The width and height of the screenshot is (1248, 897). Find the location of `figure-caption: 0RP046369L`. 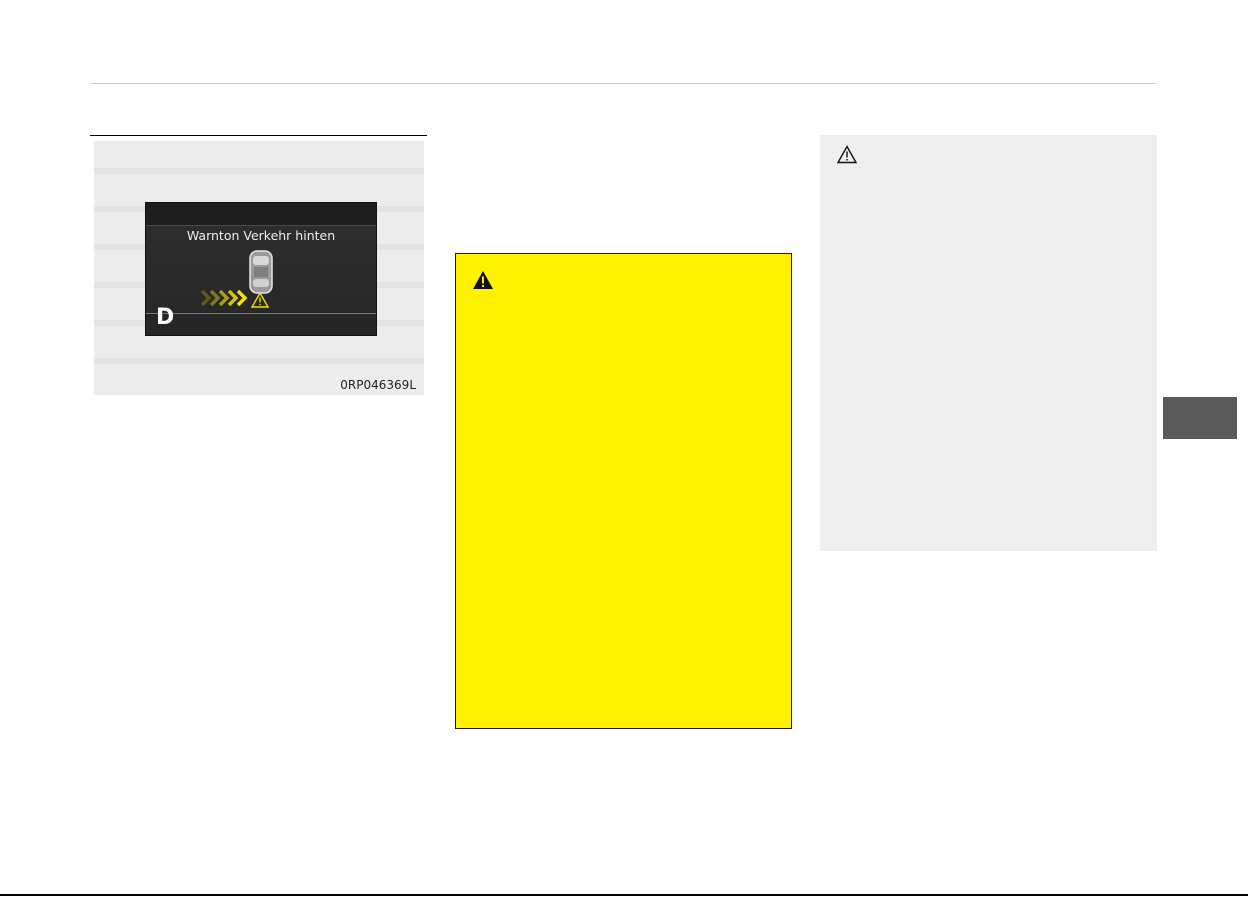

figure-caption: 0RP046369L is located at coordinates (378, 385).